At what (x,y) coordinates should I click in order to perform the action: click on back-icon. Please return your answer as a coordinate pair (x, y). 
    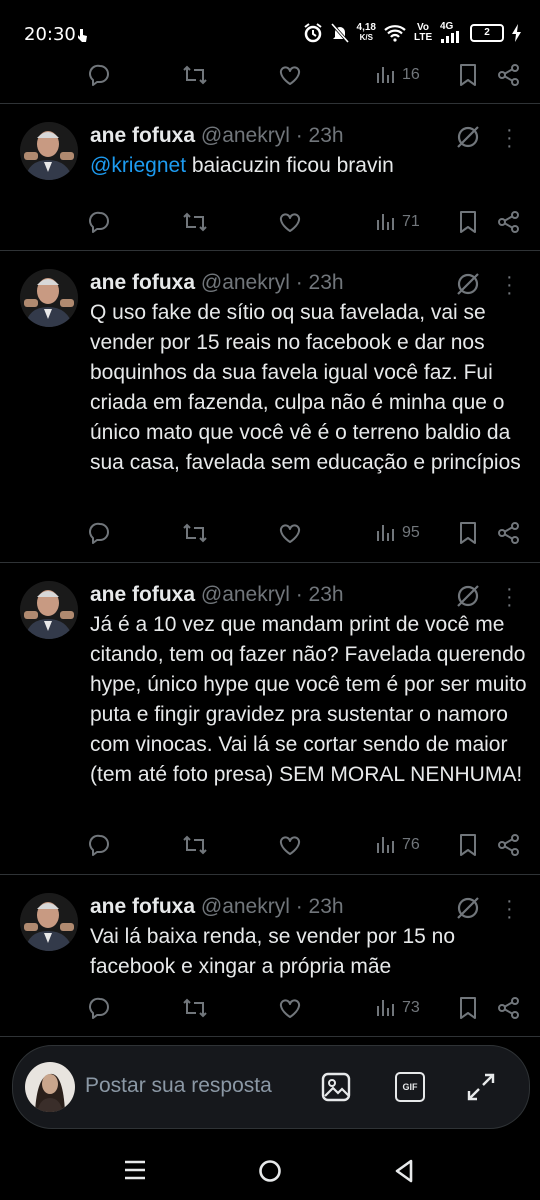
    Looking at the image, I should click on (404, 1171).